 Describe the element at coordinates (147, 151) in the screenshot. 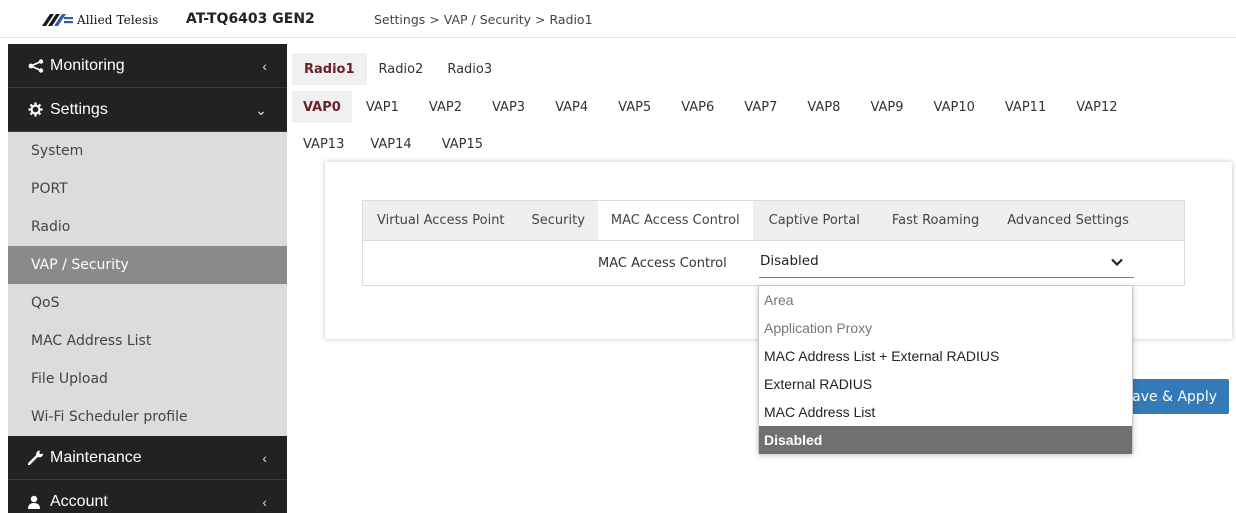

I see `sidebar-item-system: System` at that location.